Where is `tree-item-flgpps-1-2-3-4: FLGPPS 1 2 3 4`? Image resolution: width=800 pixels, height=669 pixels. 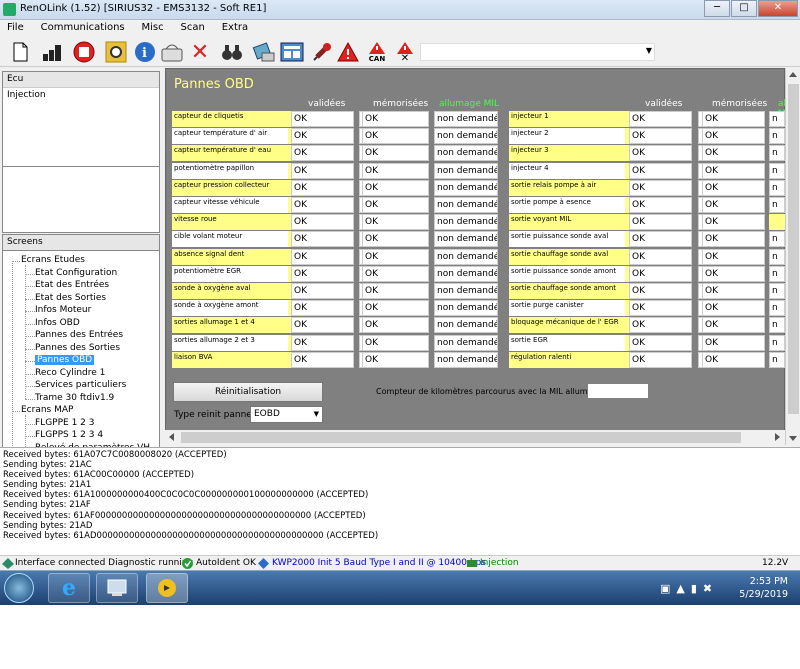
tree-item-flgpps-1-2-3-4: FLGPPS 1 2 3 4 is located at coordinates (69, 435).